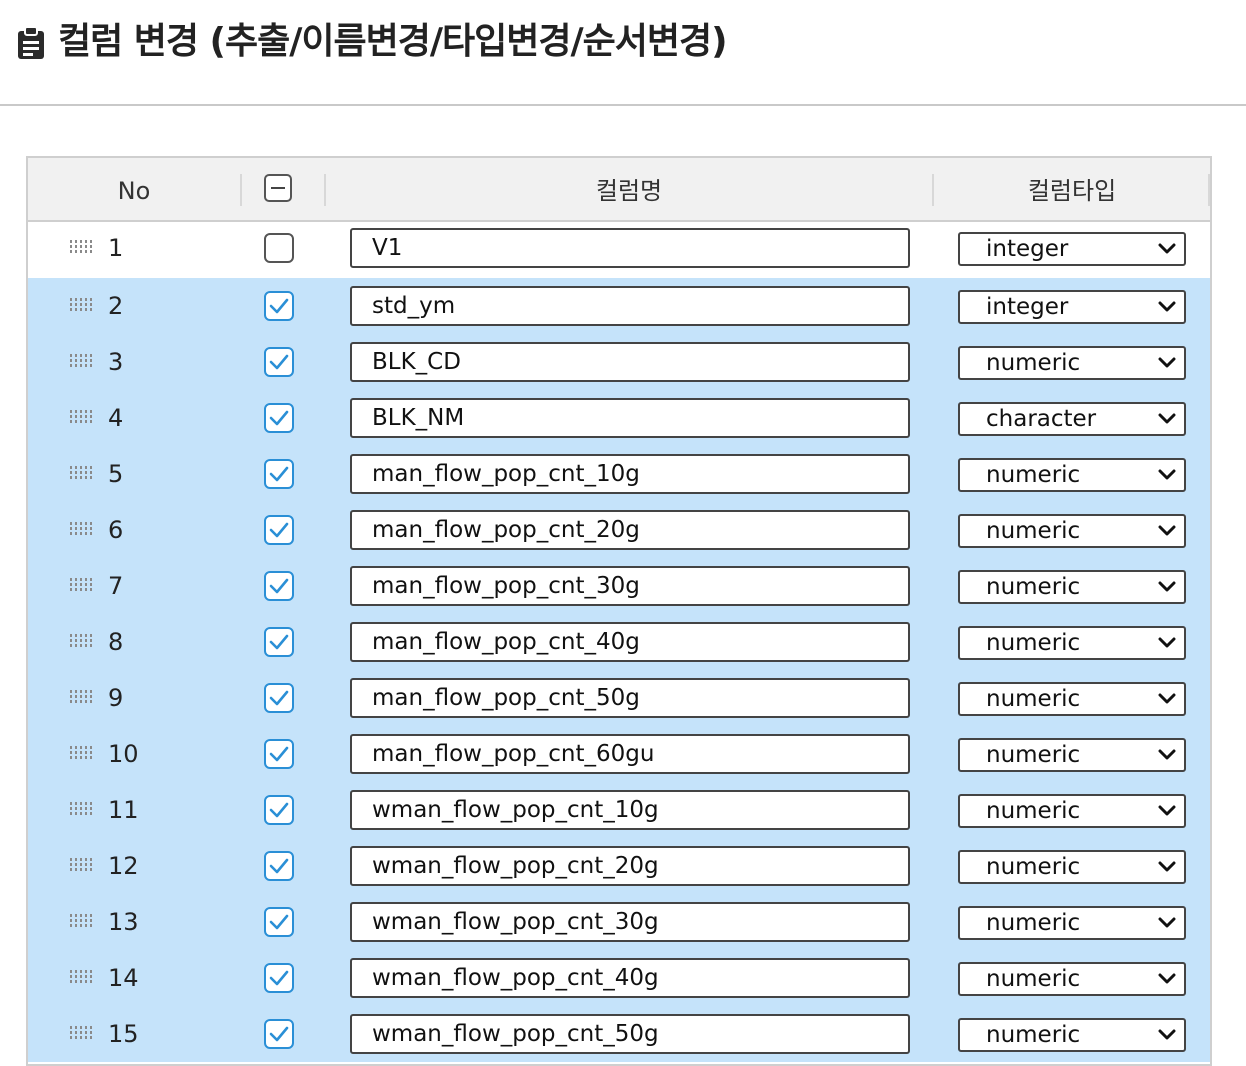 This screenshot has width=1246, height=1066. I want to click on row-number: 4, so click(116, 418).